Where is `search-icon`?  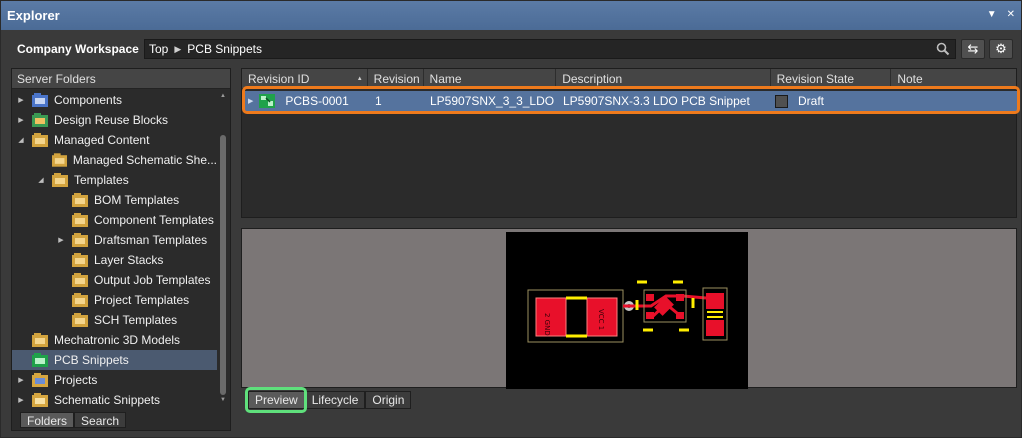 search-icon is located at coordinates (943, 49).